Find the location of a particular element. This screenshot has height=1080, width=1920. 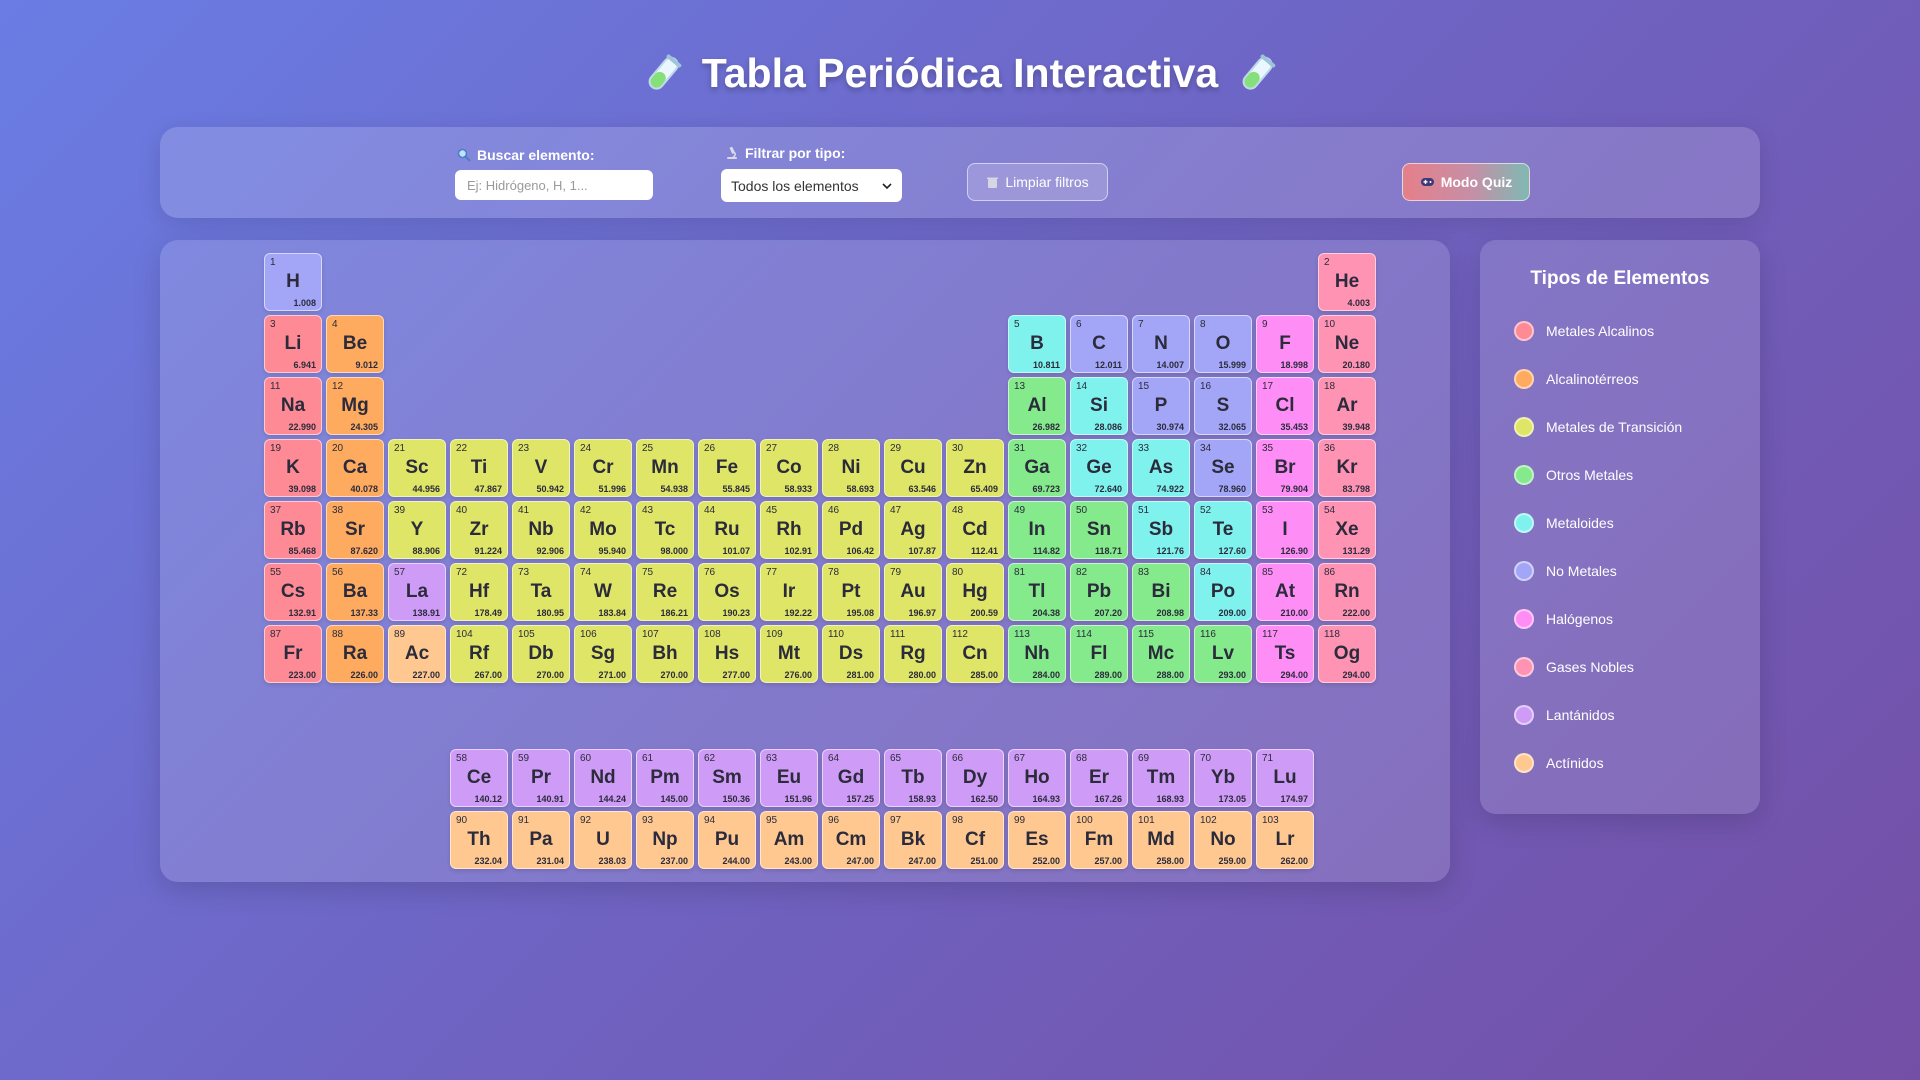

element-tile: 50 Sn 118.71 is located at coordinates (1099, 530).